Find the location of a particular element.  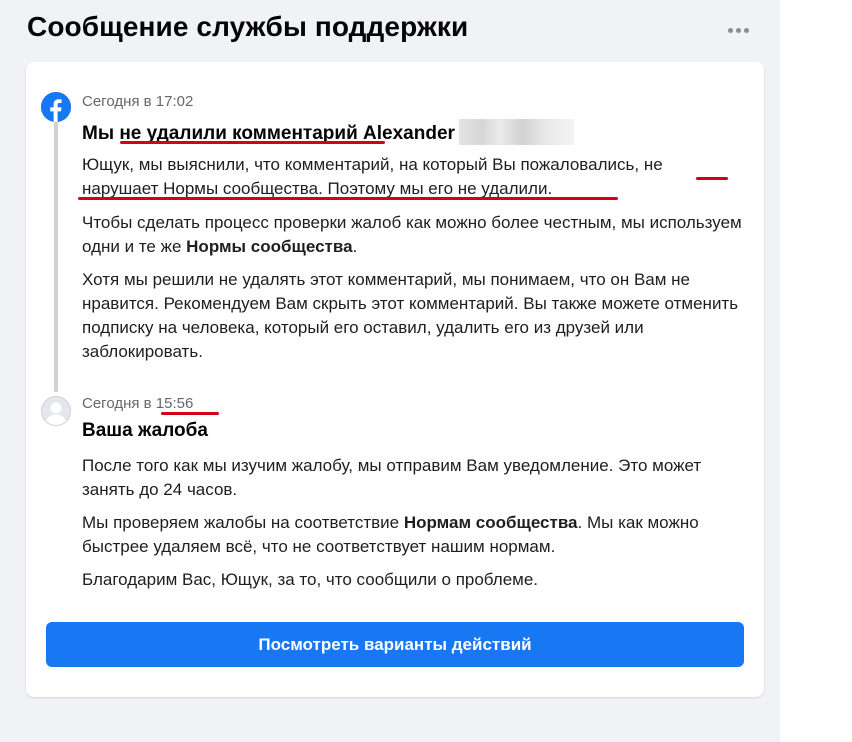

more-horizontal-icon is located at coordinates (730, 30).